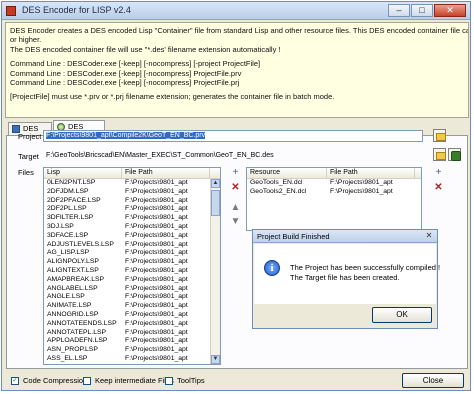  I want to click on info-icon: i, so click(272, 268).